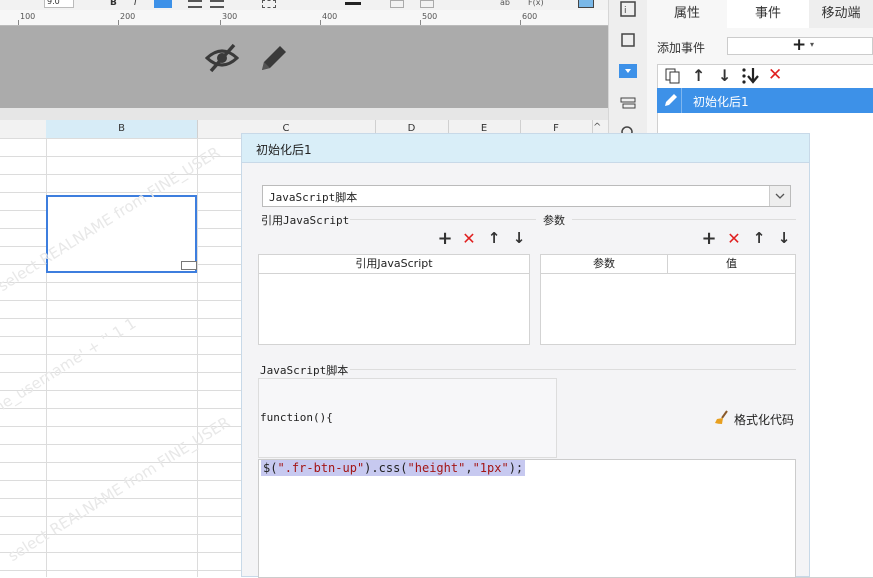  I want to click on chevron-down-icon, so click(779, 196).